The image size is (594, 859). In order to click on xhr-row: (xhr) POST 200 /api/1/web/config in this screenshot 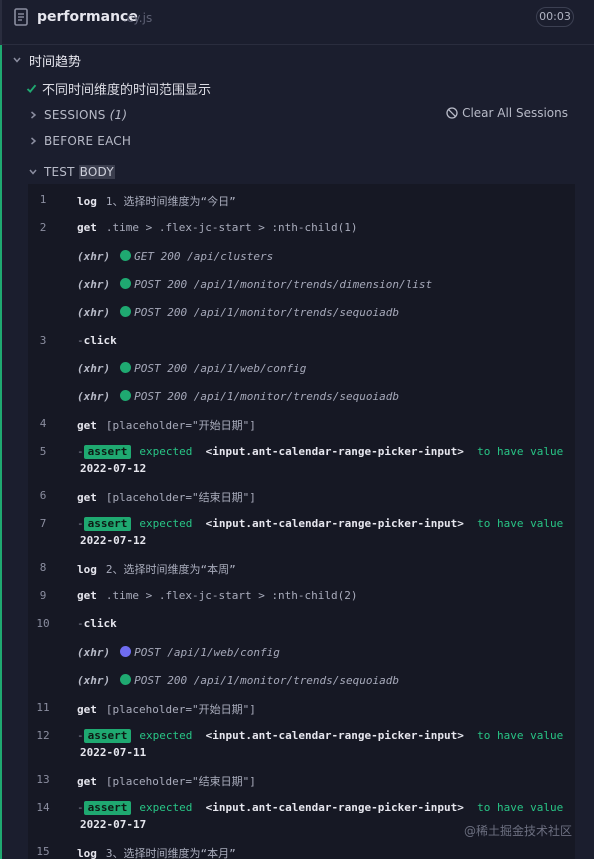, I will do `click(301, 368)`.